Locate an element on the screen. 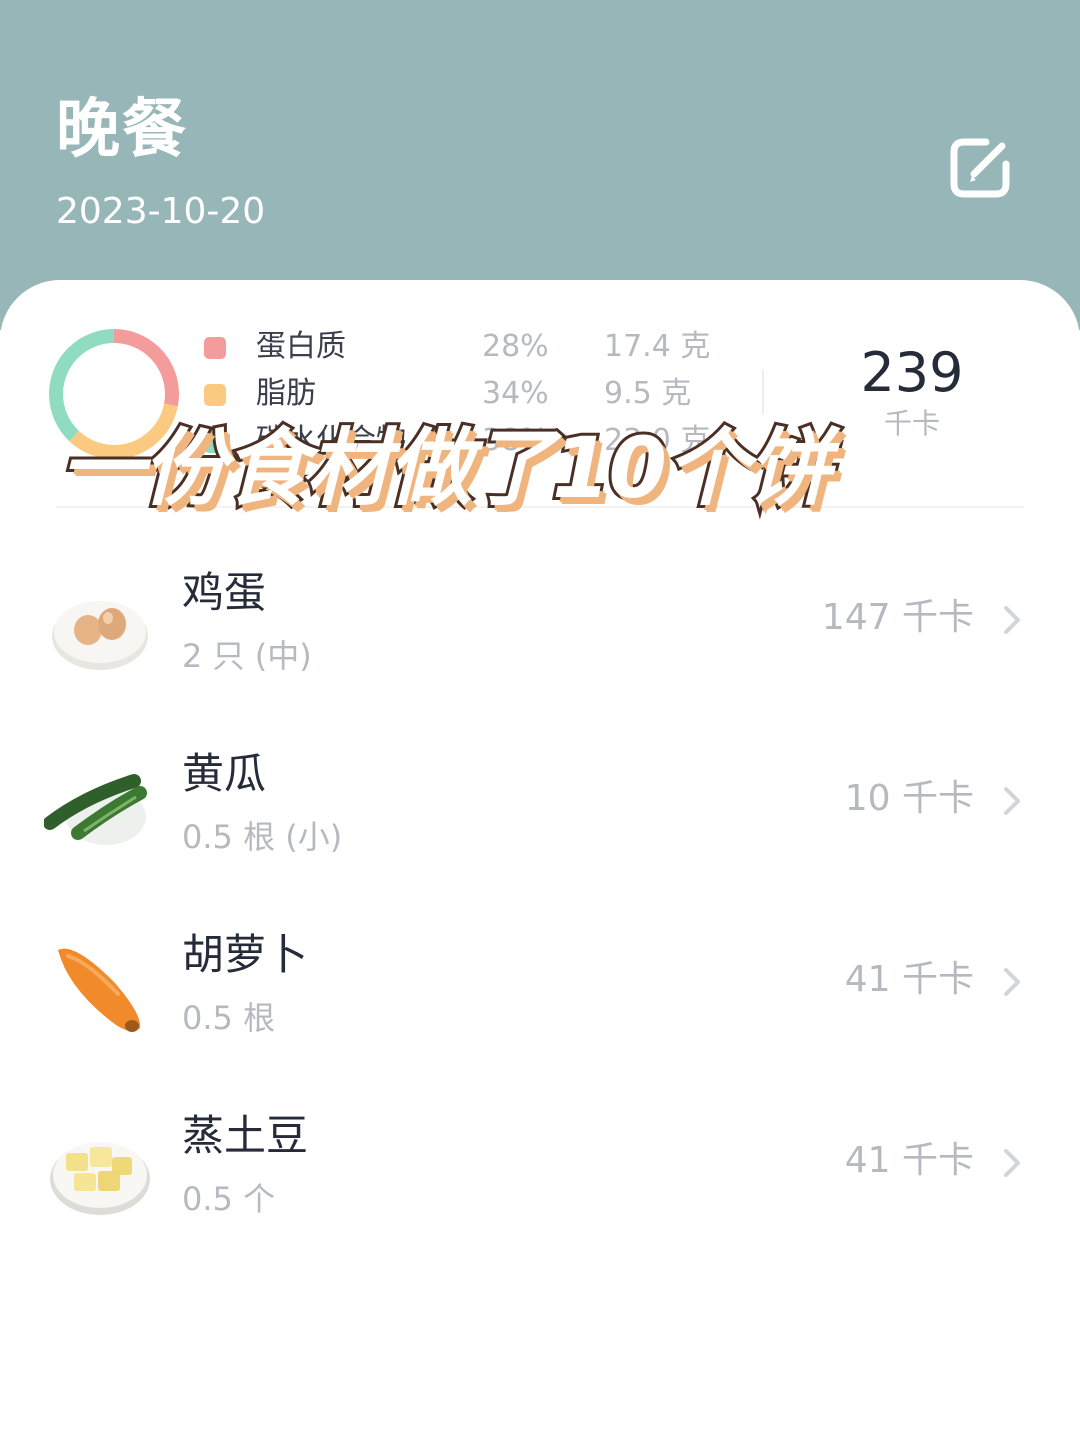 The width and height of the screenshot is (1080, 1440). food-quantity: 0.5 根 (小) is located at coordinates (262, 837).